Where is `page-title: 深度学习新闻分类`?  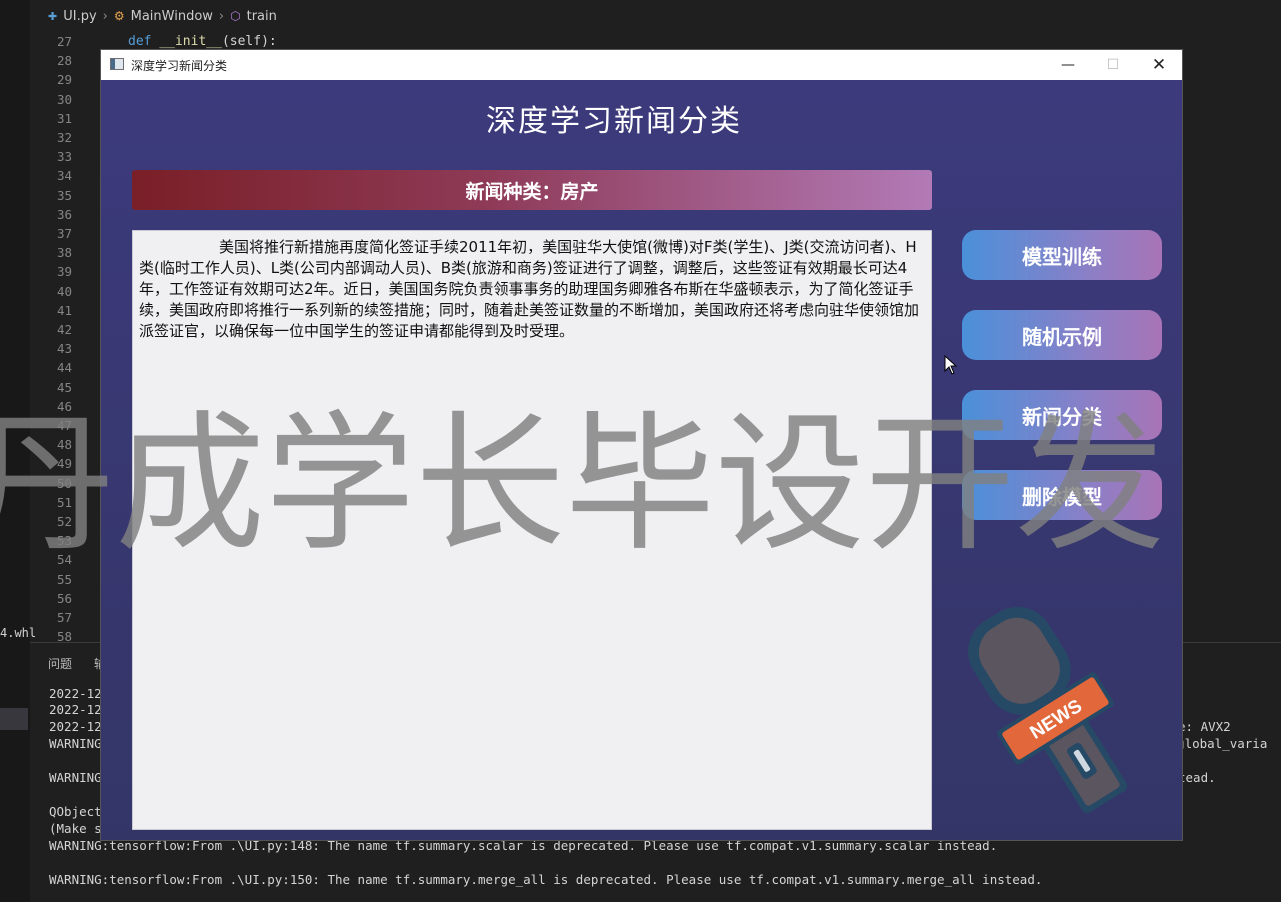
page-title: 深度学习新闻分类 is located at coordinates (614, 121).